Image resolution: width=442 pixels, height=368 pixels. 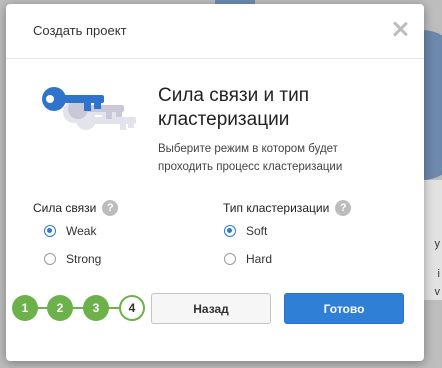 I want to click on back-button: Назад, so click(x=211, y=308).